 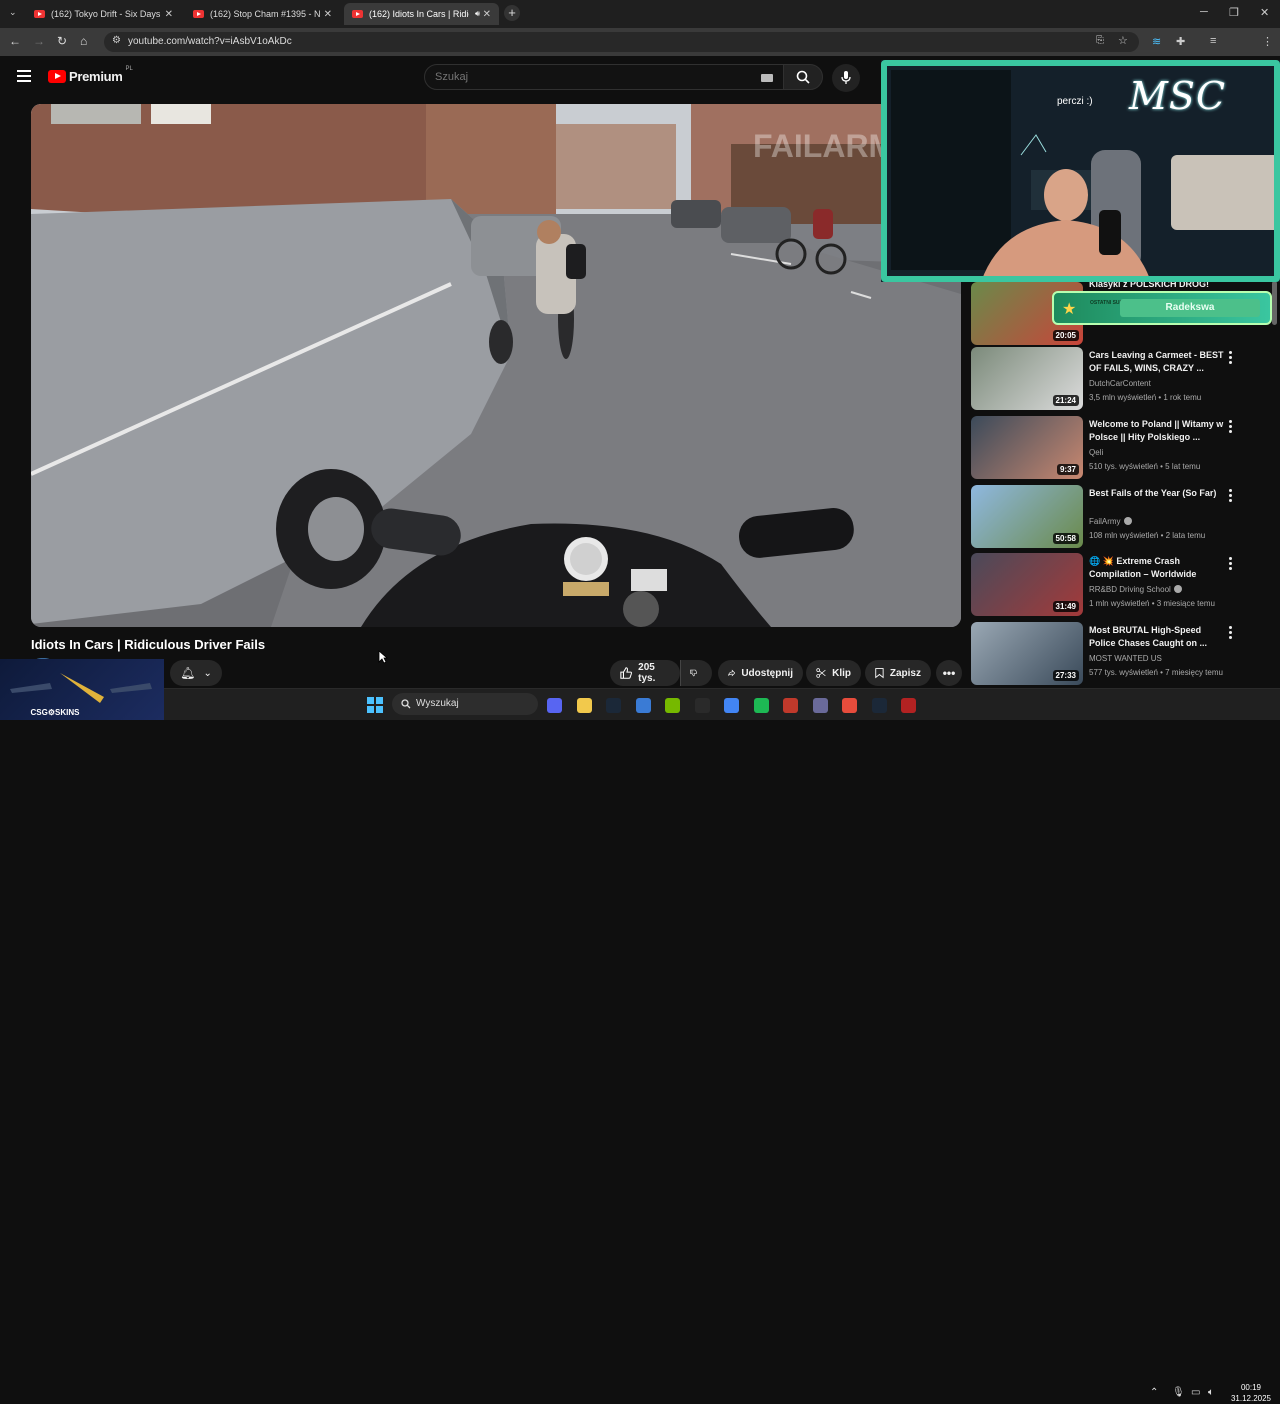 I want to click on youtube-play-icon, so click(x=57, y=76).